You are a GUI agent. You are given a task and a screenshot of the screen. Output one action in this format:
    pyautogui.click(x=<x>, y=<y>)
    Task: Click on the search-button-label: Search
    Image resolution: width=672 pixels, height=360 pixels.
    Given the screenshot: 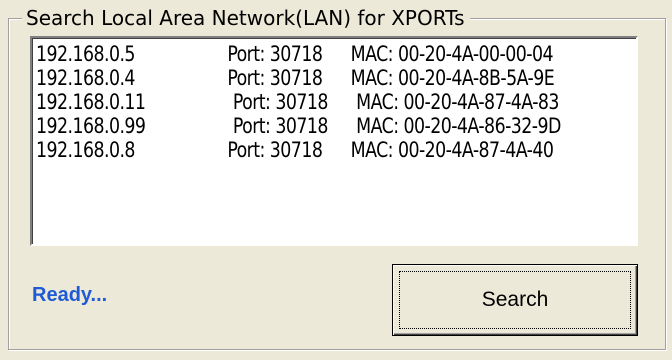 What is the action you would take?
    pyautogui.click(x=515, y=299)
    